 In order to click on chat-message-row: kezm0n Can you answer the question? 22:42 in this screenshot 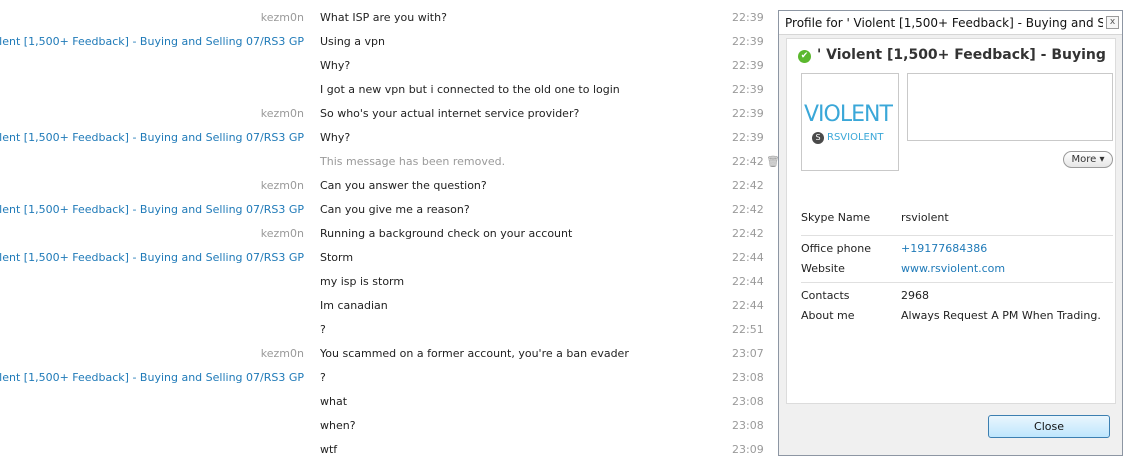, I will do `click(390, 186)`.